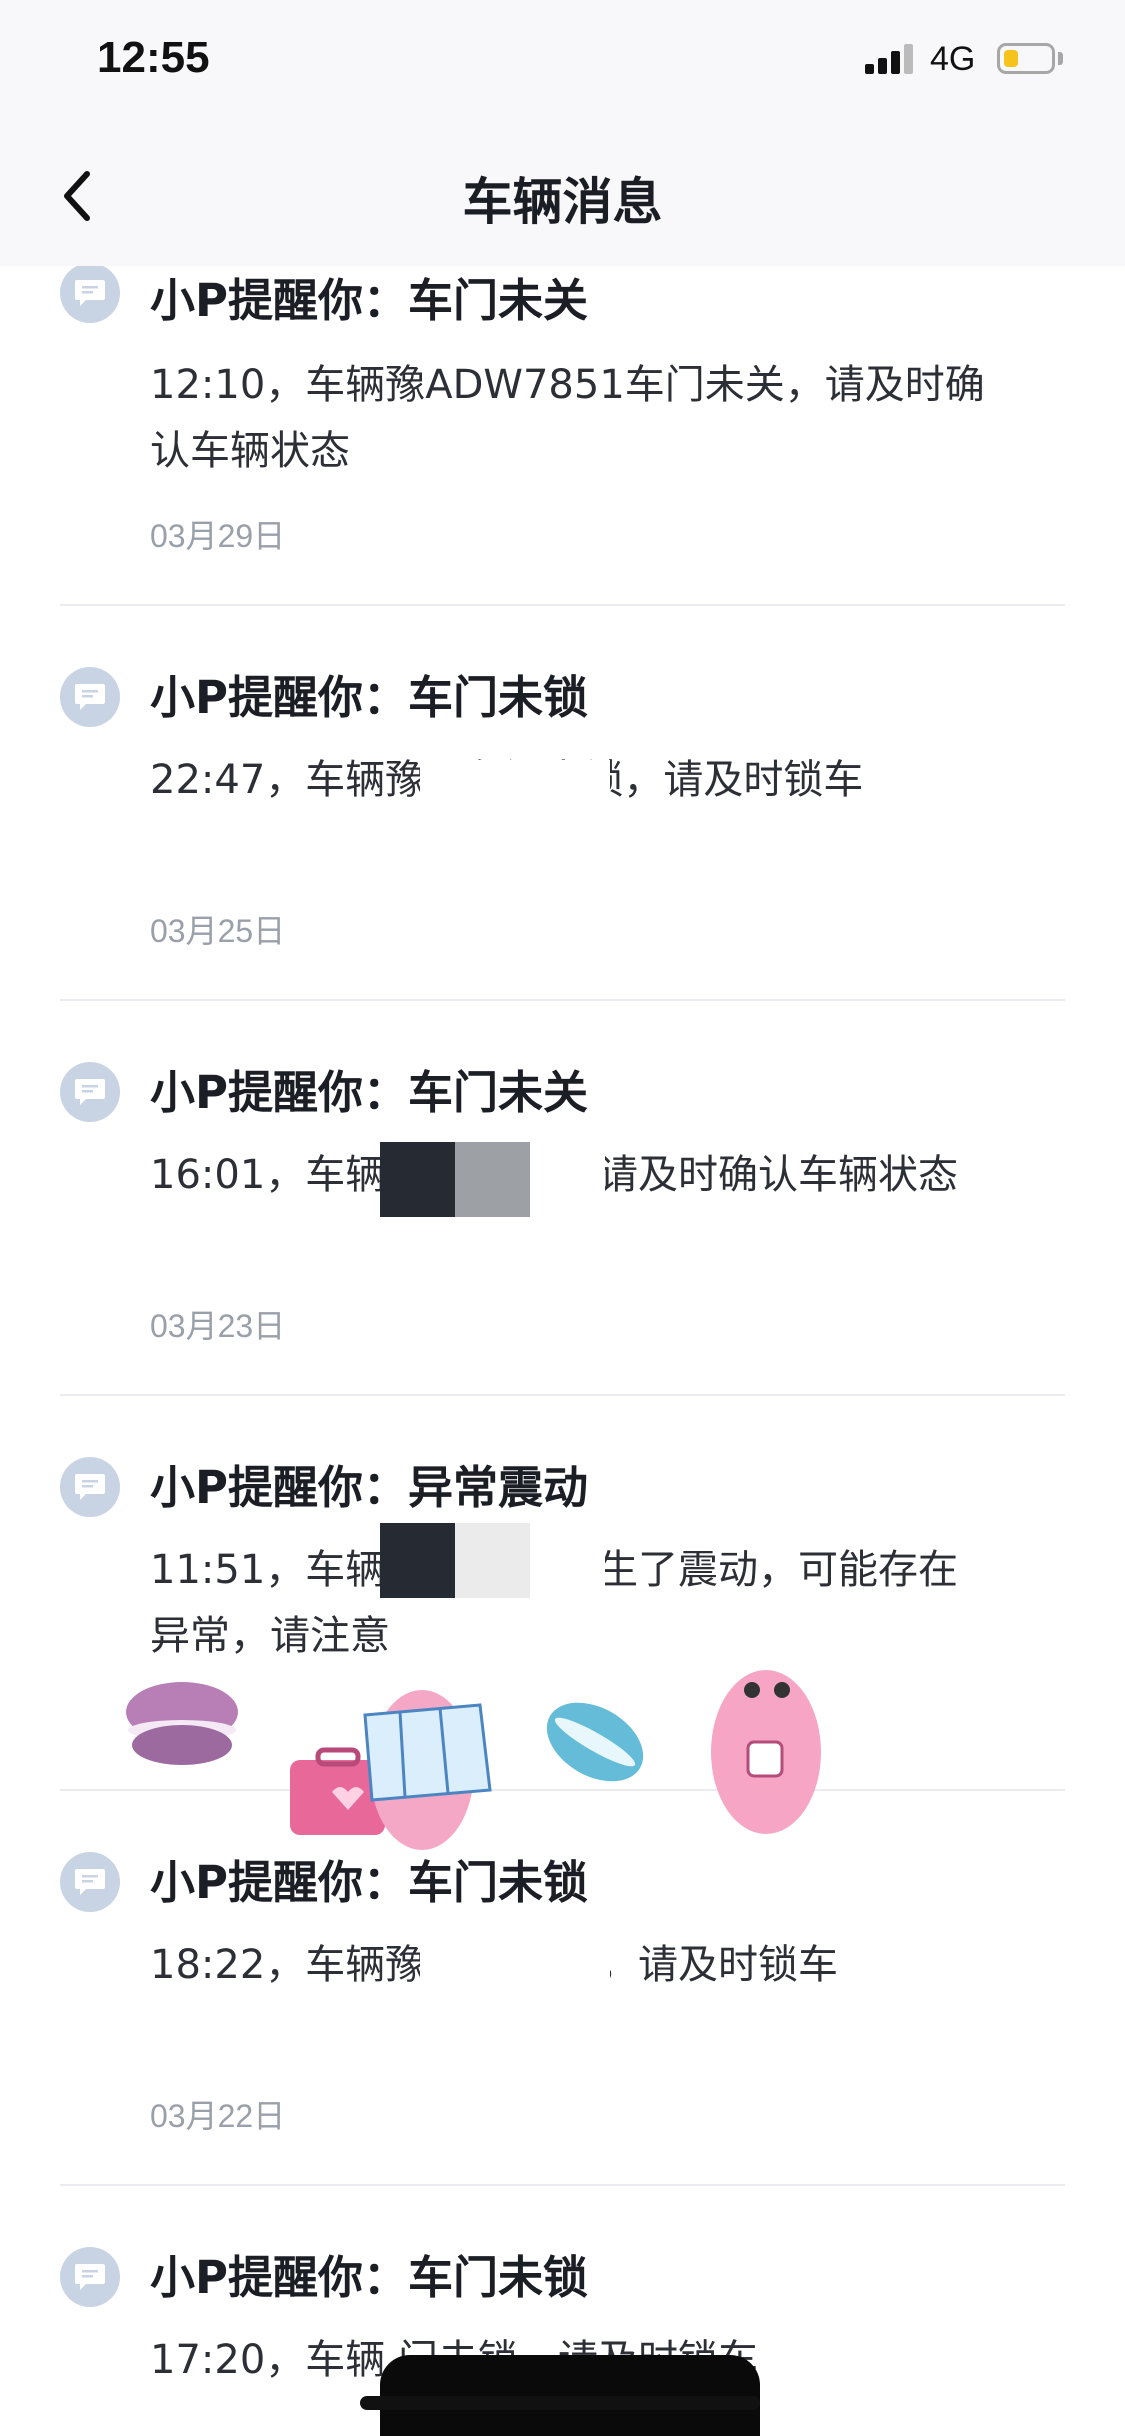  I want to click on status-time: 12:55, so click(153, 57).